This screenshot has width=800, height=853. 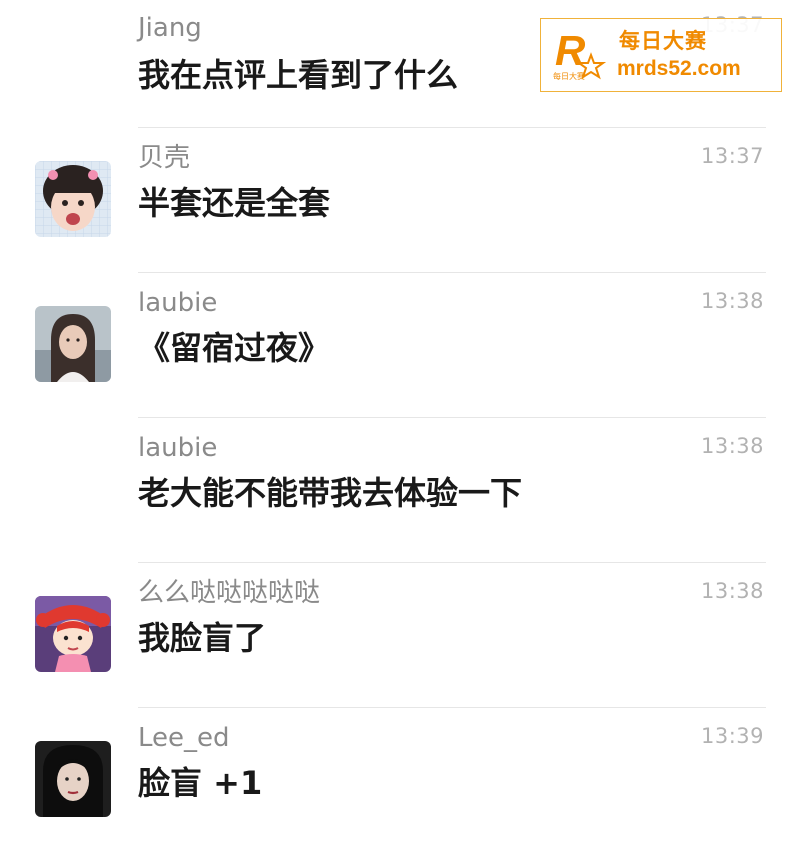 What do you see at coordinates (732, 736) in the screenshot?
I see `message-time: 13:39` at bounding box center [732, 736].